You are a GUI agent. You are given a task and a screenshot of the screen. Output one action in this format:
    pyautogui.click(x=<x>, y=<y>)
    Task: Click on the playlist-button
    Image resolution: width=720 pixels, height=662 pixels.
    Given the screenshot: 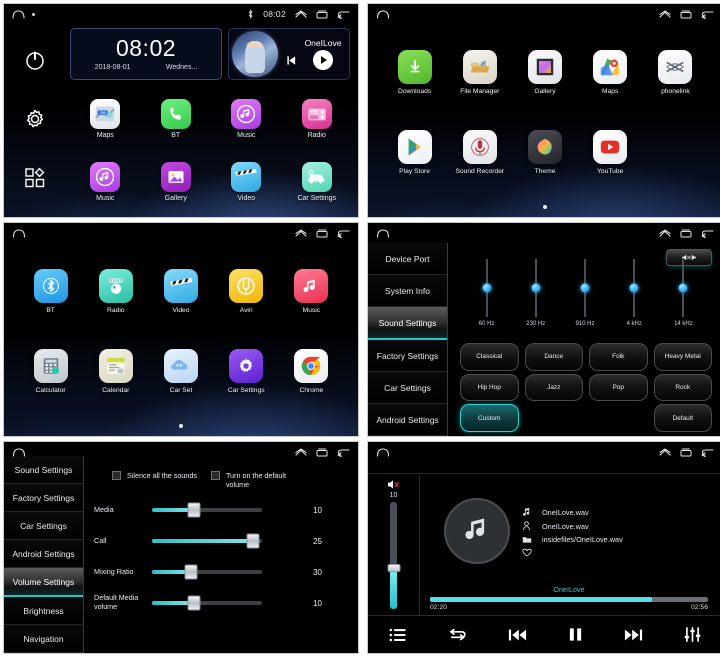 What is the action you would take?
    pyautogui.click(x=398, y=635)
    